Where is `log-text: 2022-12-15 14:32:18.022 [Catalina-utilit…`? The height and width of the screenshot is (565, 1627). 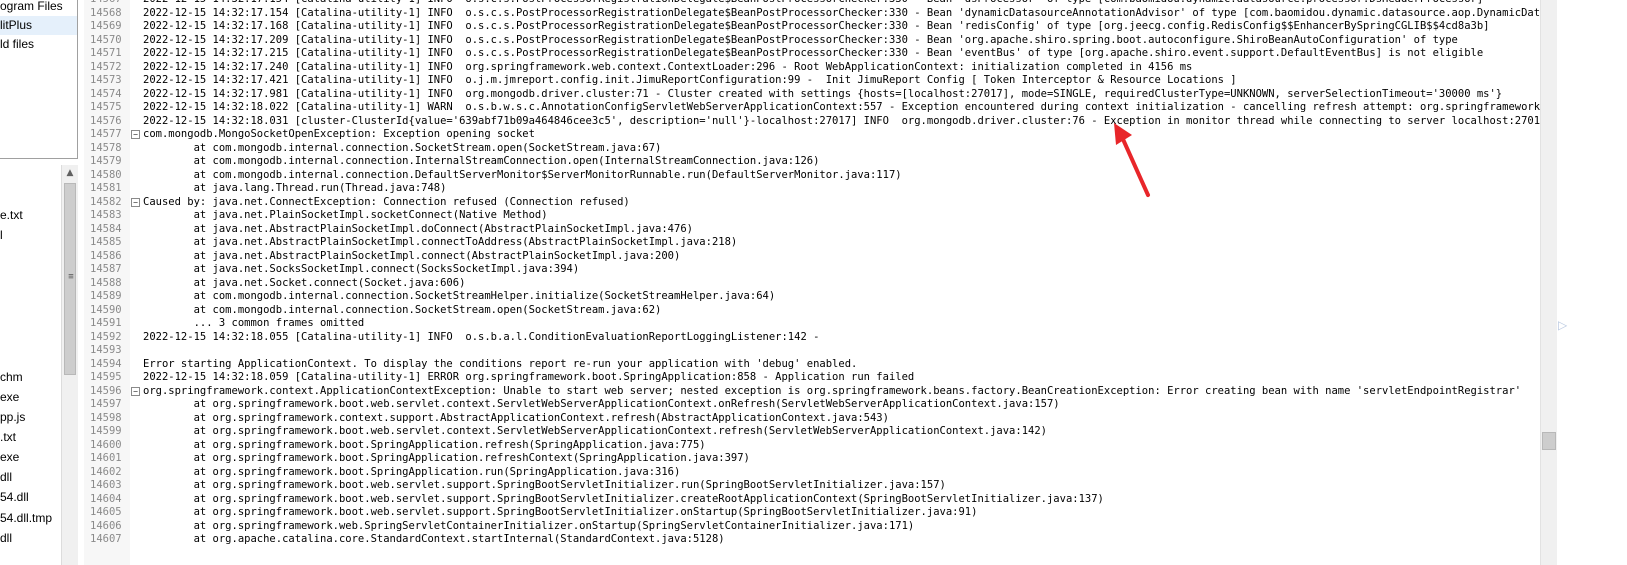 log-text: 2022-12-15 14:32:18.022 [Catalina-utilit… is located at coordinates (841, 107).